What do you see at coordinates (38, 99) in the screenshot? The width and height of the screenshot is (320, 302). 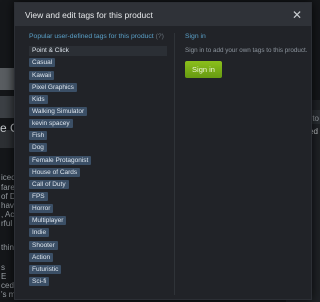 I see `tag-link: Kids` at bounding box center [38, 99].